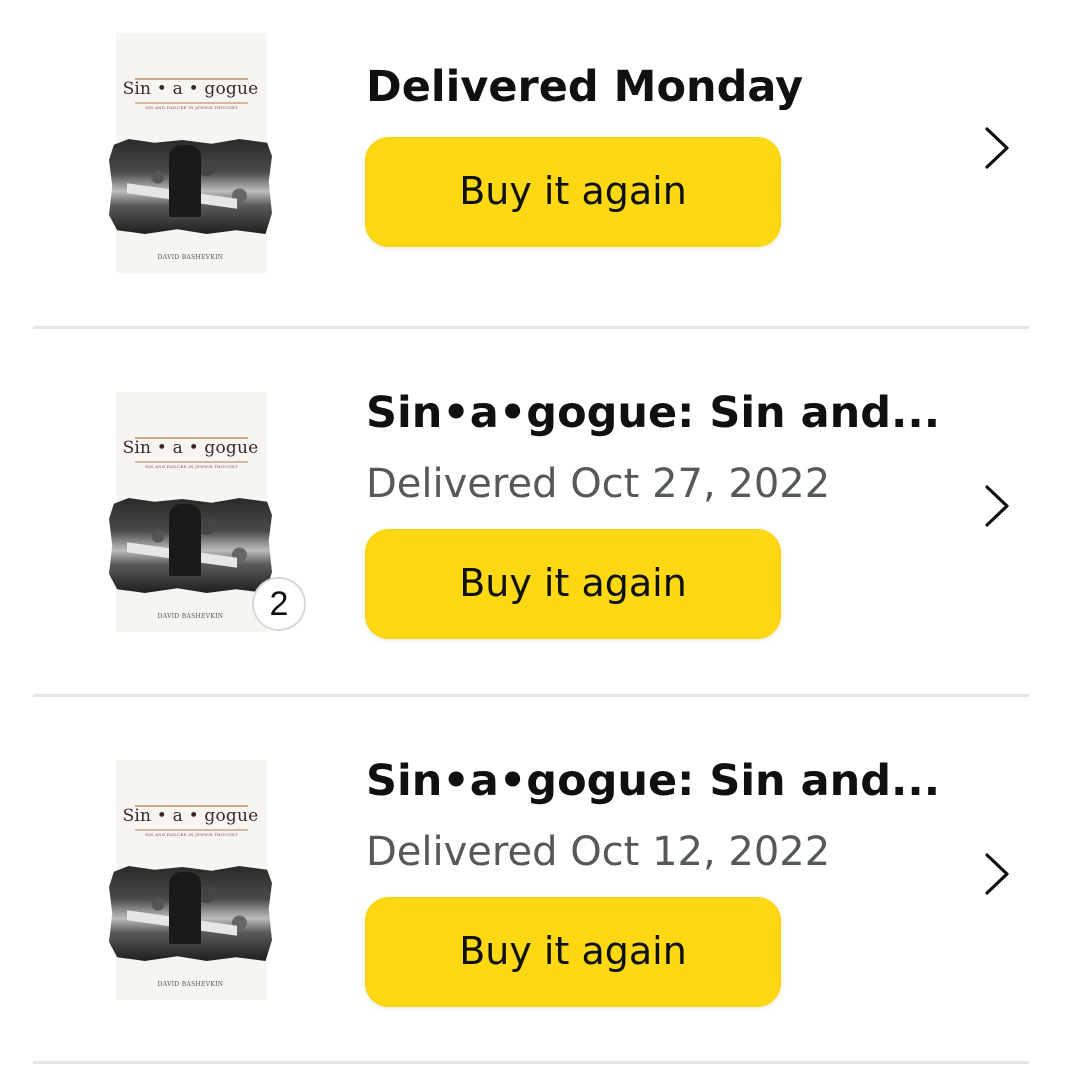  What do you see at coordinates (598, 484) in the screenshot?
I see `delivery-status: Delivered Oct 27, 2022` at bounding box center [598, 484].